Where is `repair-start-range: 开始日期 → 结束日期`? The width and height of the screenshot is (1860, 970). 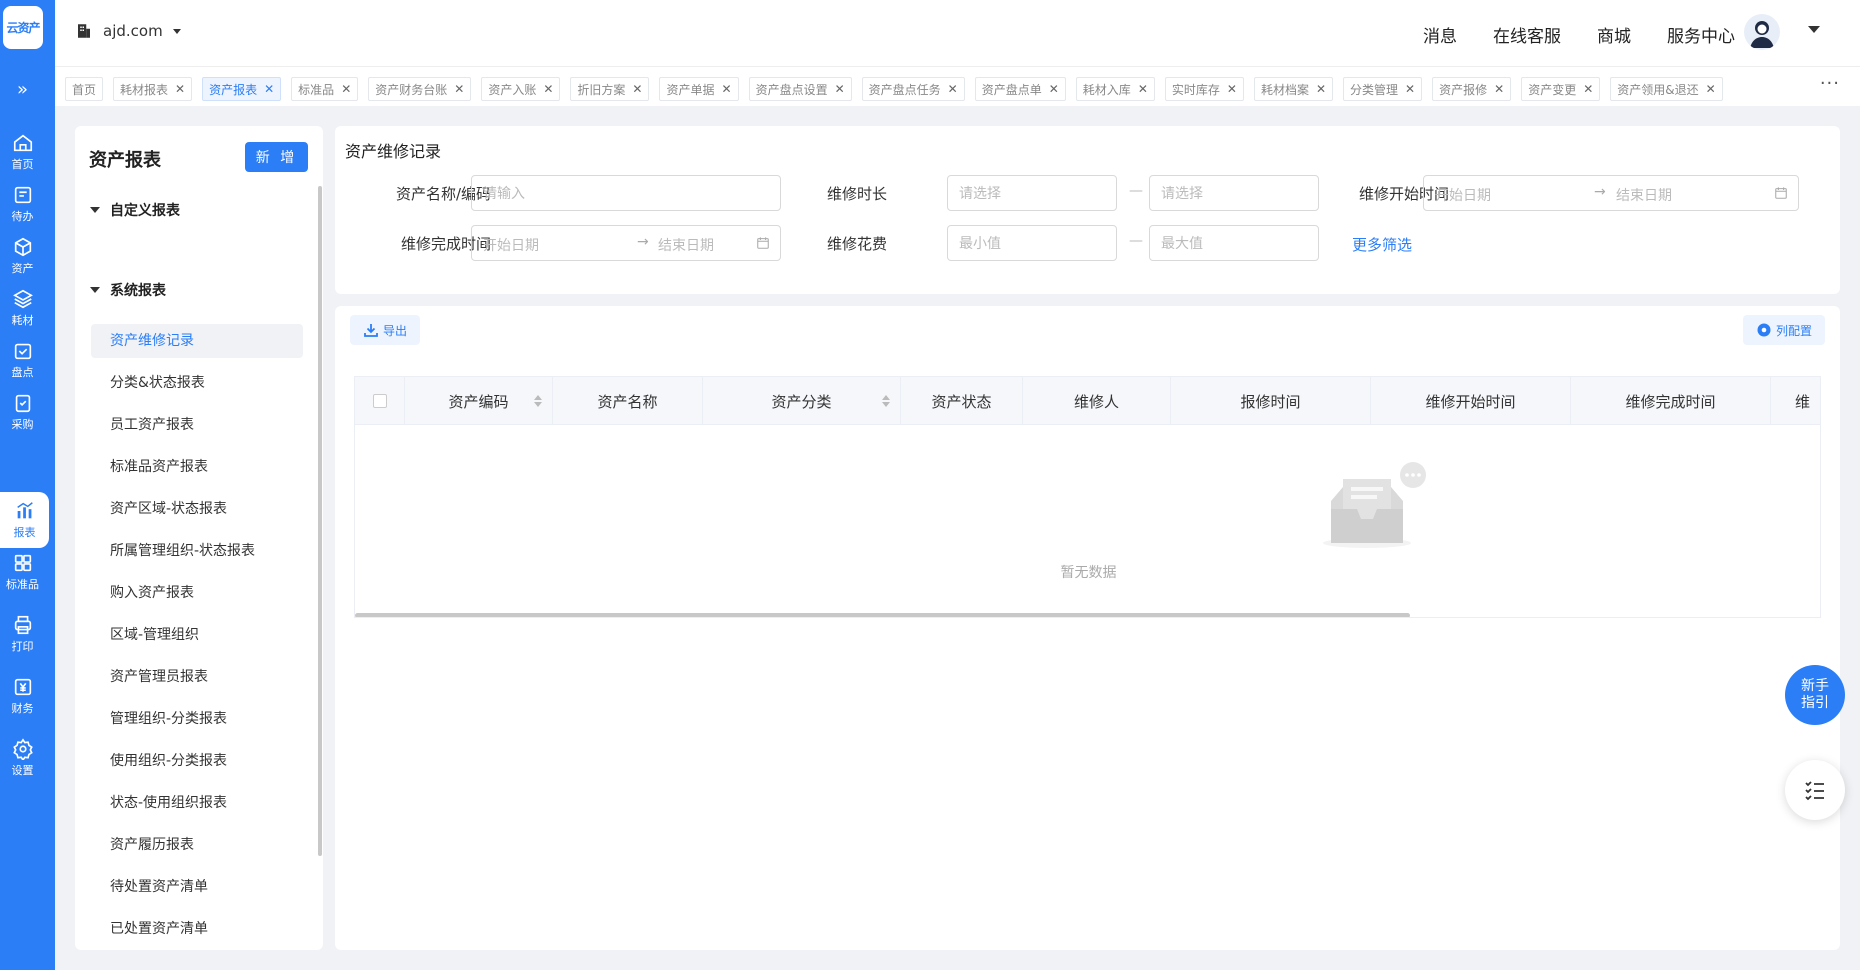
repair-start-range: 开始日期 → 结束日期 is located at coordinates (1611, 193).